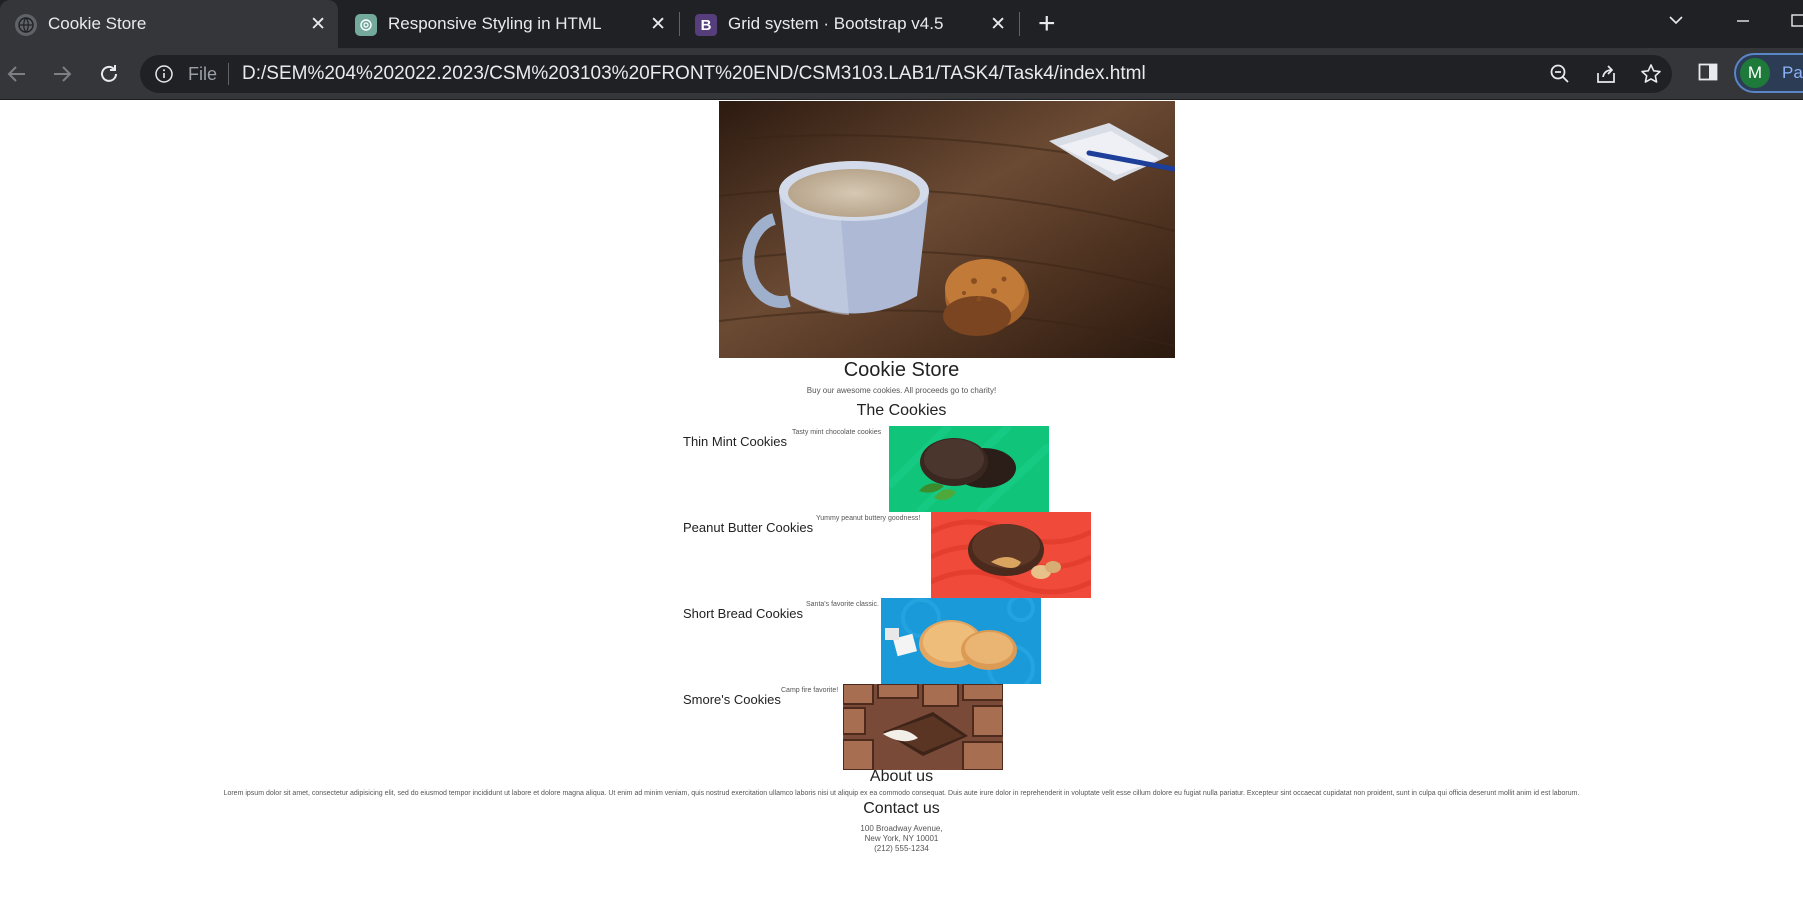  What do you see at coordinates (1792, 72) in the screenshot?
I see `profile-name: Pau` at bounding box center [1792, 72].